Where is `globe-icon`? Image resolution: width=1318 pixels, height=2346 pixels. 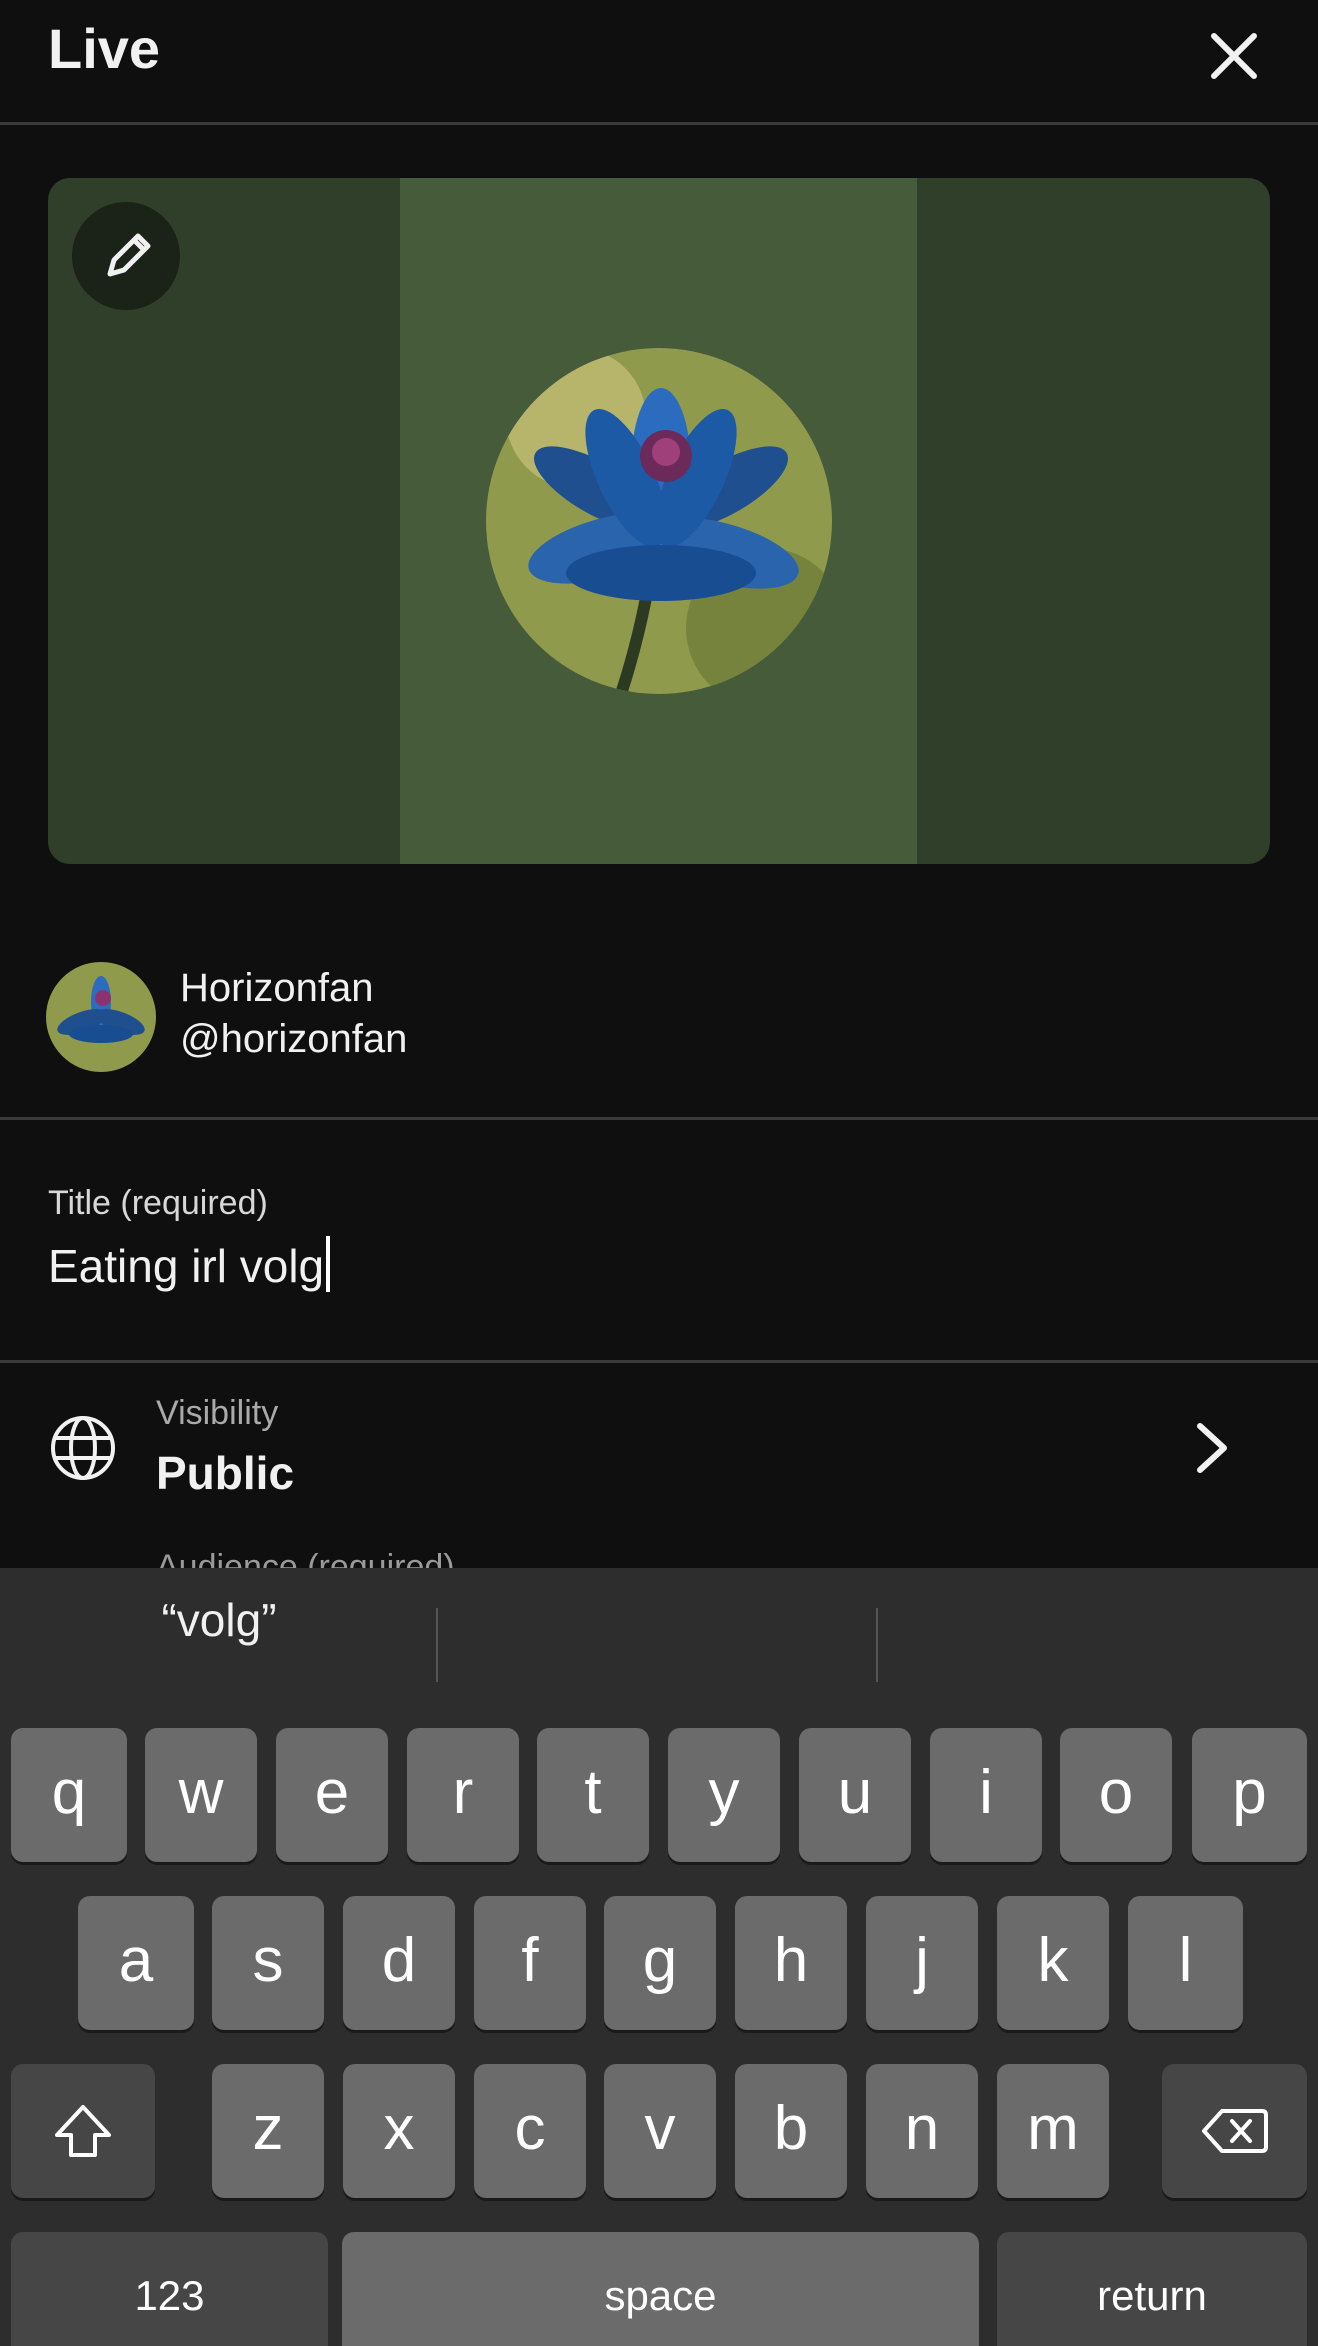
globe-icon is located at coordinates (83, 1448).